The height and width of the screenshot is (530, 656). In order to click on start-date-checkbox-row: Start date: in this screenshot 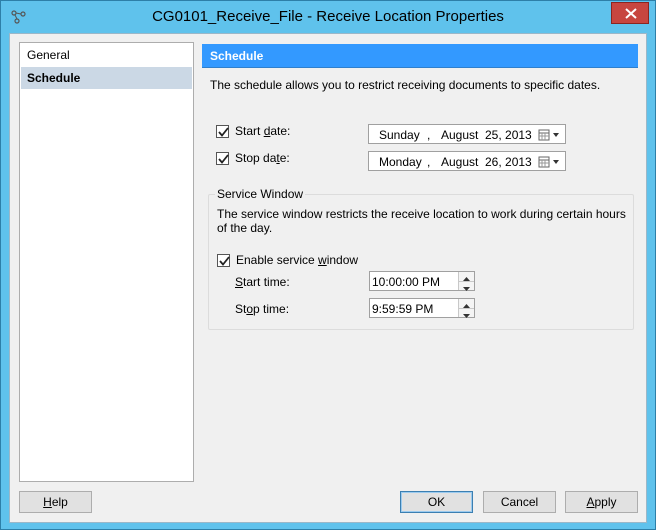, I will do `click(253, 131)`.